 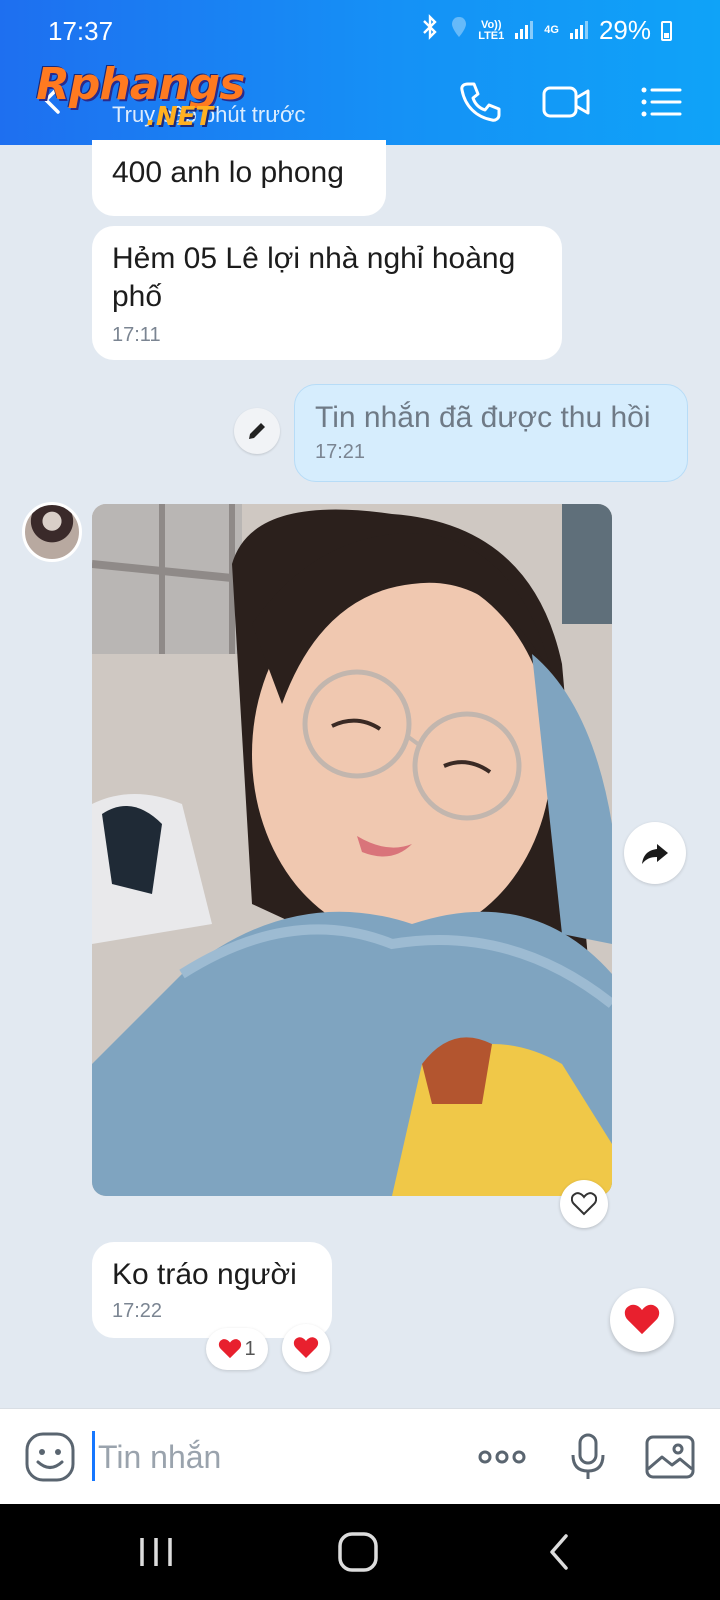 What do you see at coordinates (588, 1457) in the screenshot?
I see `microphone-icon` at bounding box center [588, 1457].